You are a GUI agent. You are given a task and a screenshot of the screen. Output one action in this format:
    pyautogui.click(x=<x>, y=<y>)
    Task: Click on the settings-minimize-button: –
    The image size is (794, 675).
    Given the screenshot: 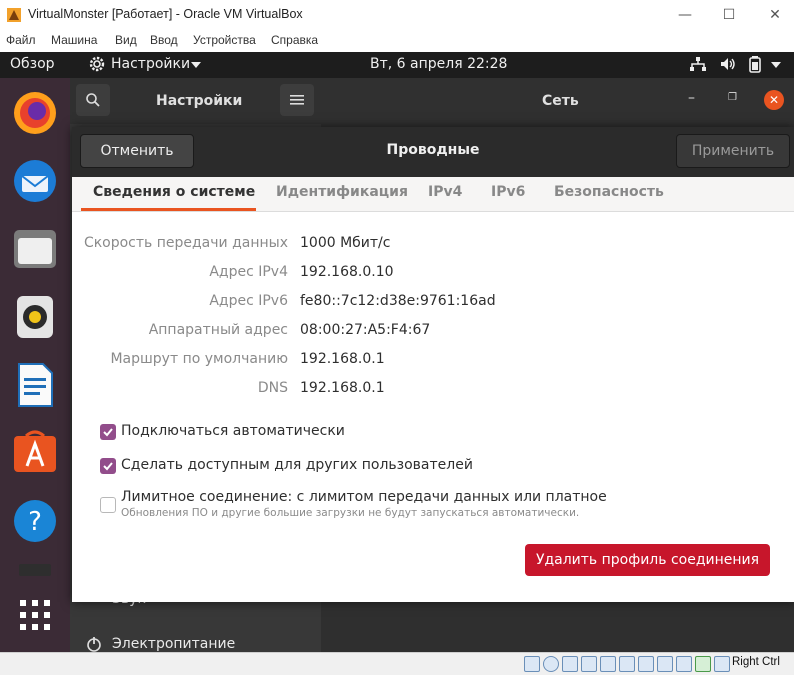 What is the action you would take?
    pyautogui.click(x=691, y=98)
    